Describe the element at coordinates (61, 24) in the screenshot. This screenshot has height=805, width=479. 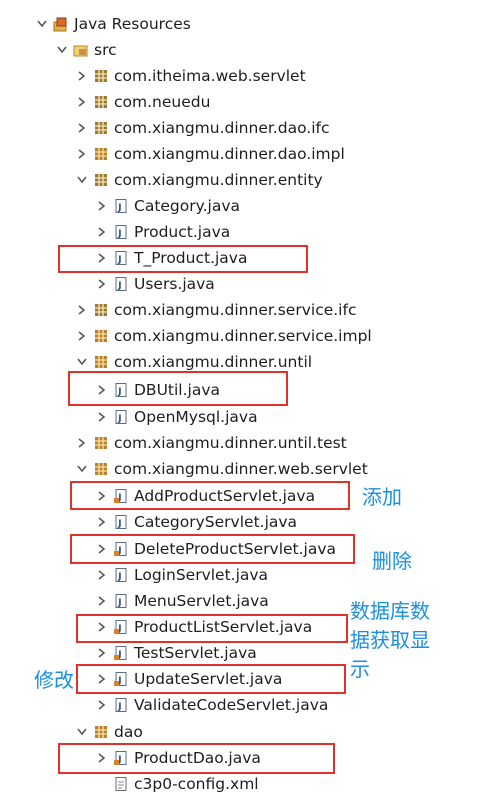
I see `java-resources-icon` at that location.